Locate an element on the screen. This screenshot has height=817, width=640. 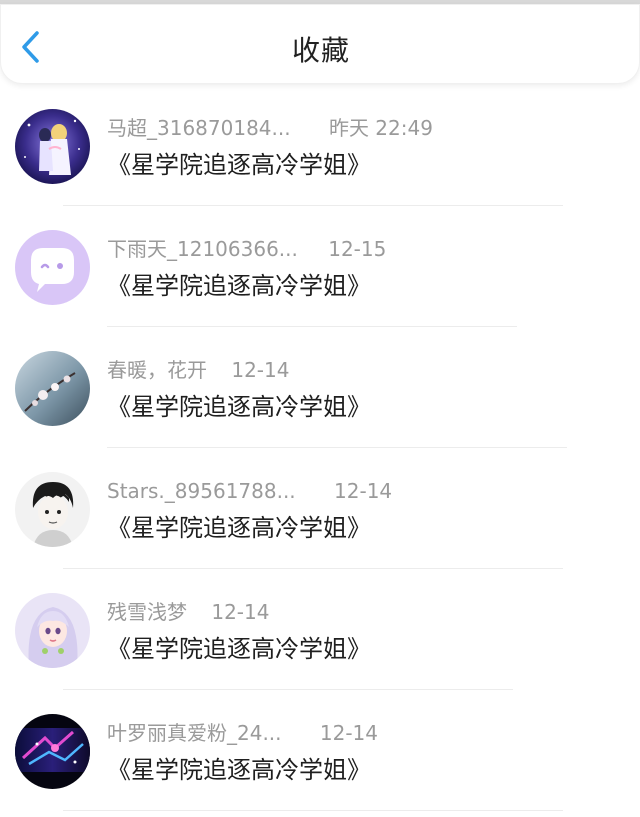
list-item: 下雨天_12106366... 12-15 《星学院追逐高冷学姐》 is located at coordinates (320, 273).